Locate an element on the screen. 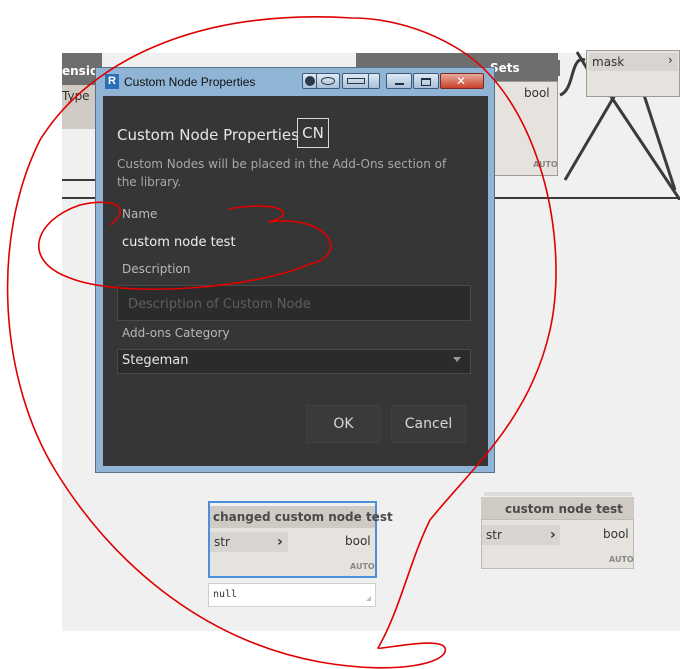 Image resolution: width=680 pixels, height=669 pixels. red-annotation-ellipse is located at coordinates (185, 246).